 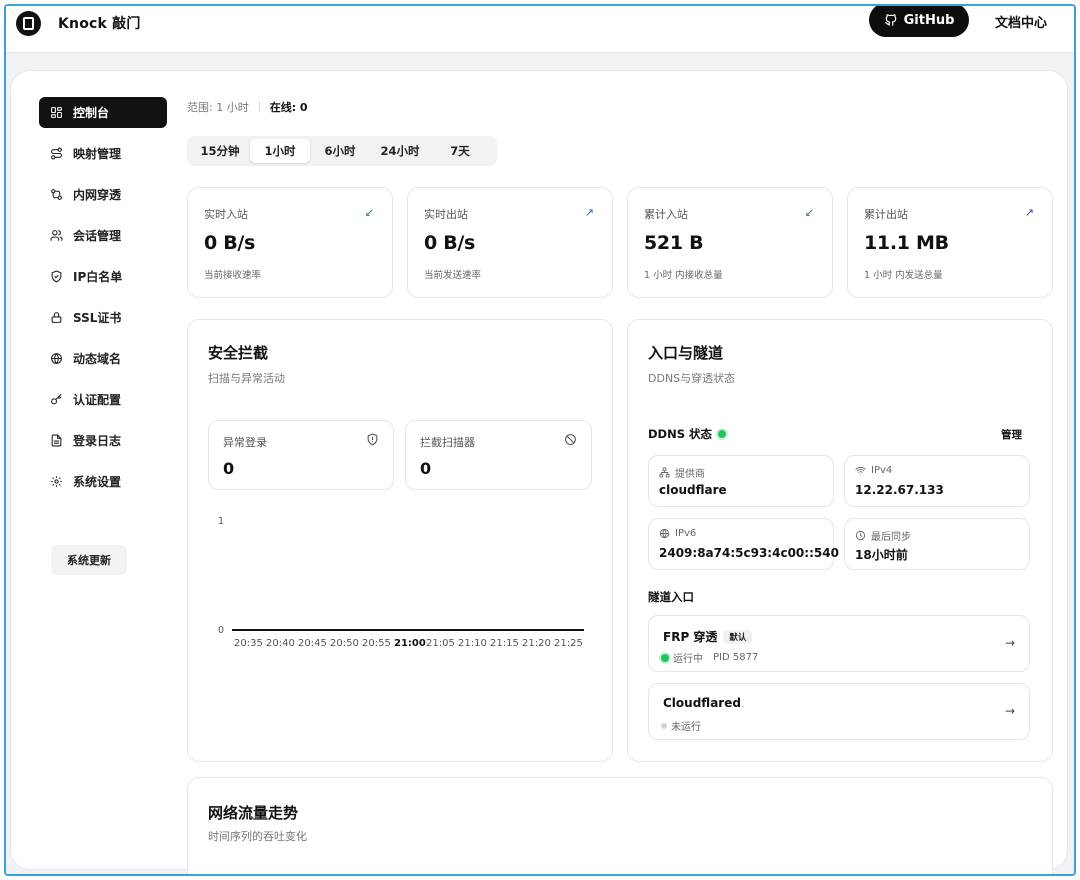 I want to click on x-tick-label: 20:45, so click(x=312, y=643).